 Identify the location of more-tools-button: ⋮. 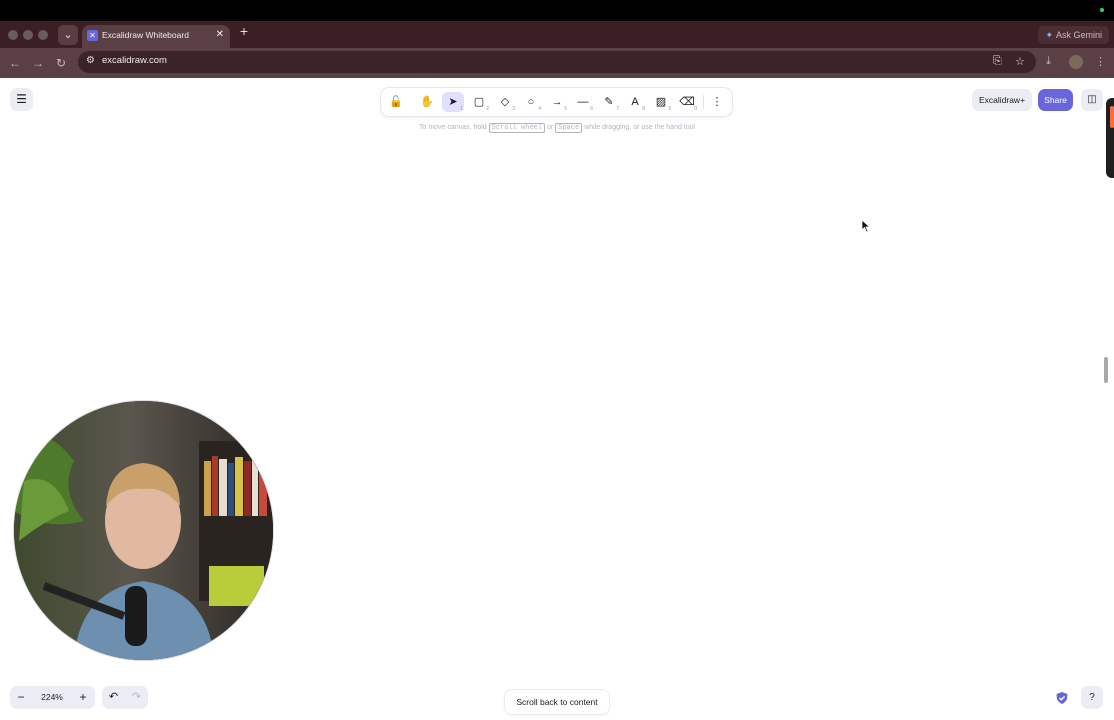
(717, 102).